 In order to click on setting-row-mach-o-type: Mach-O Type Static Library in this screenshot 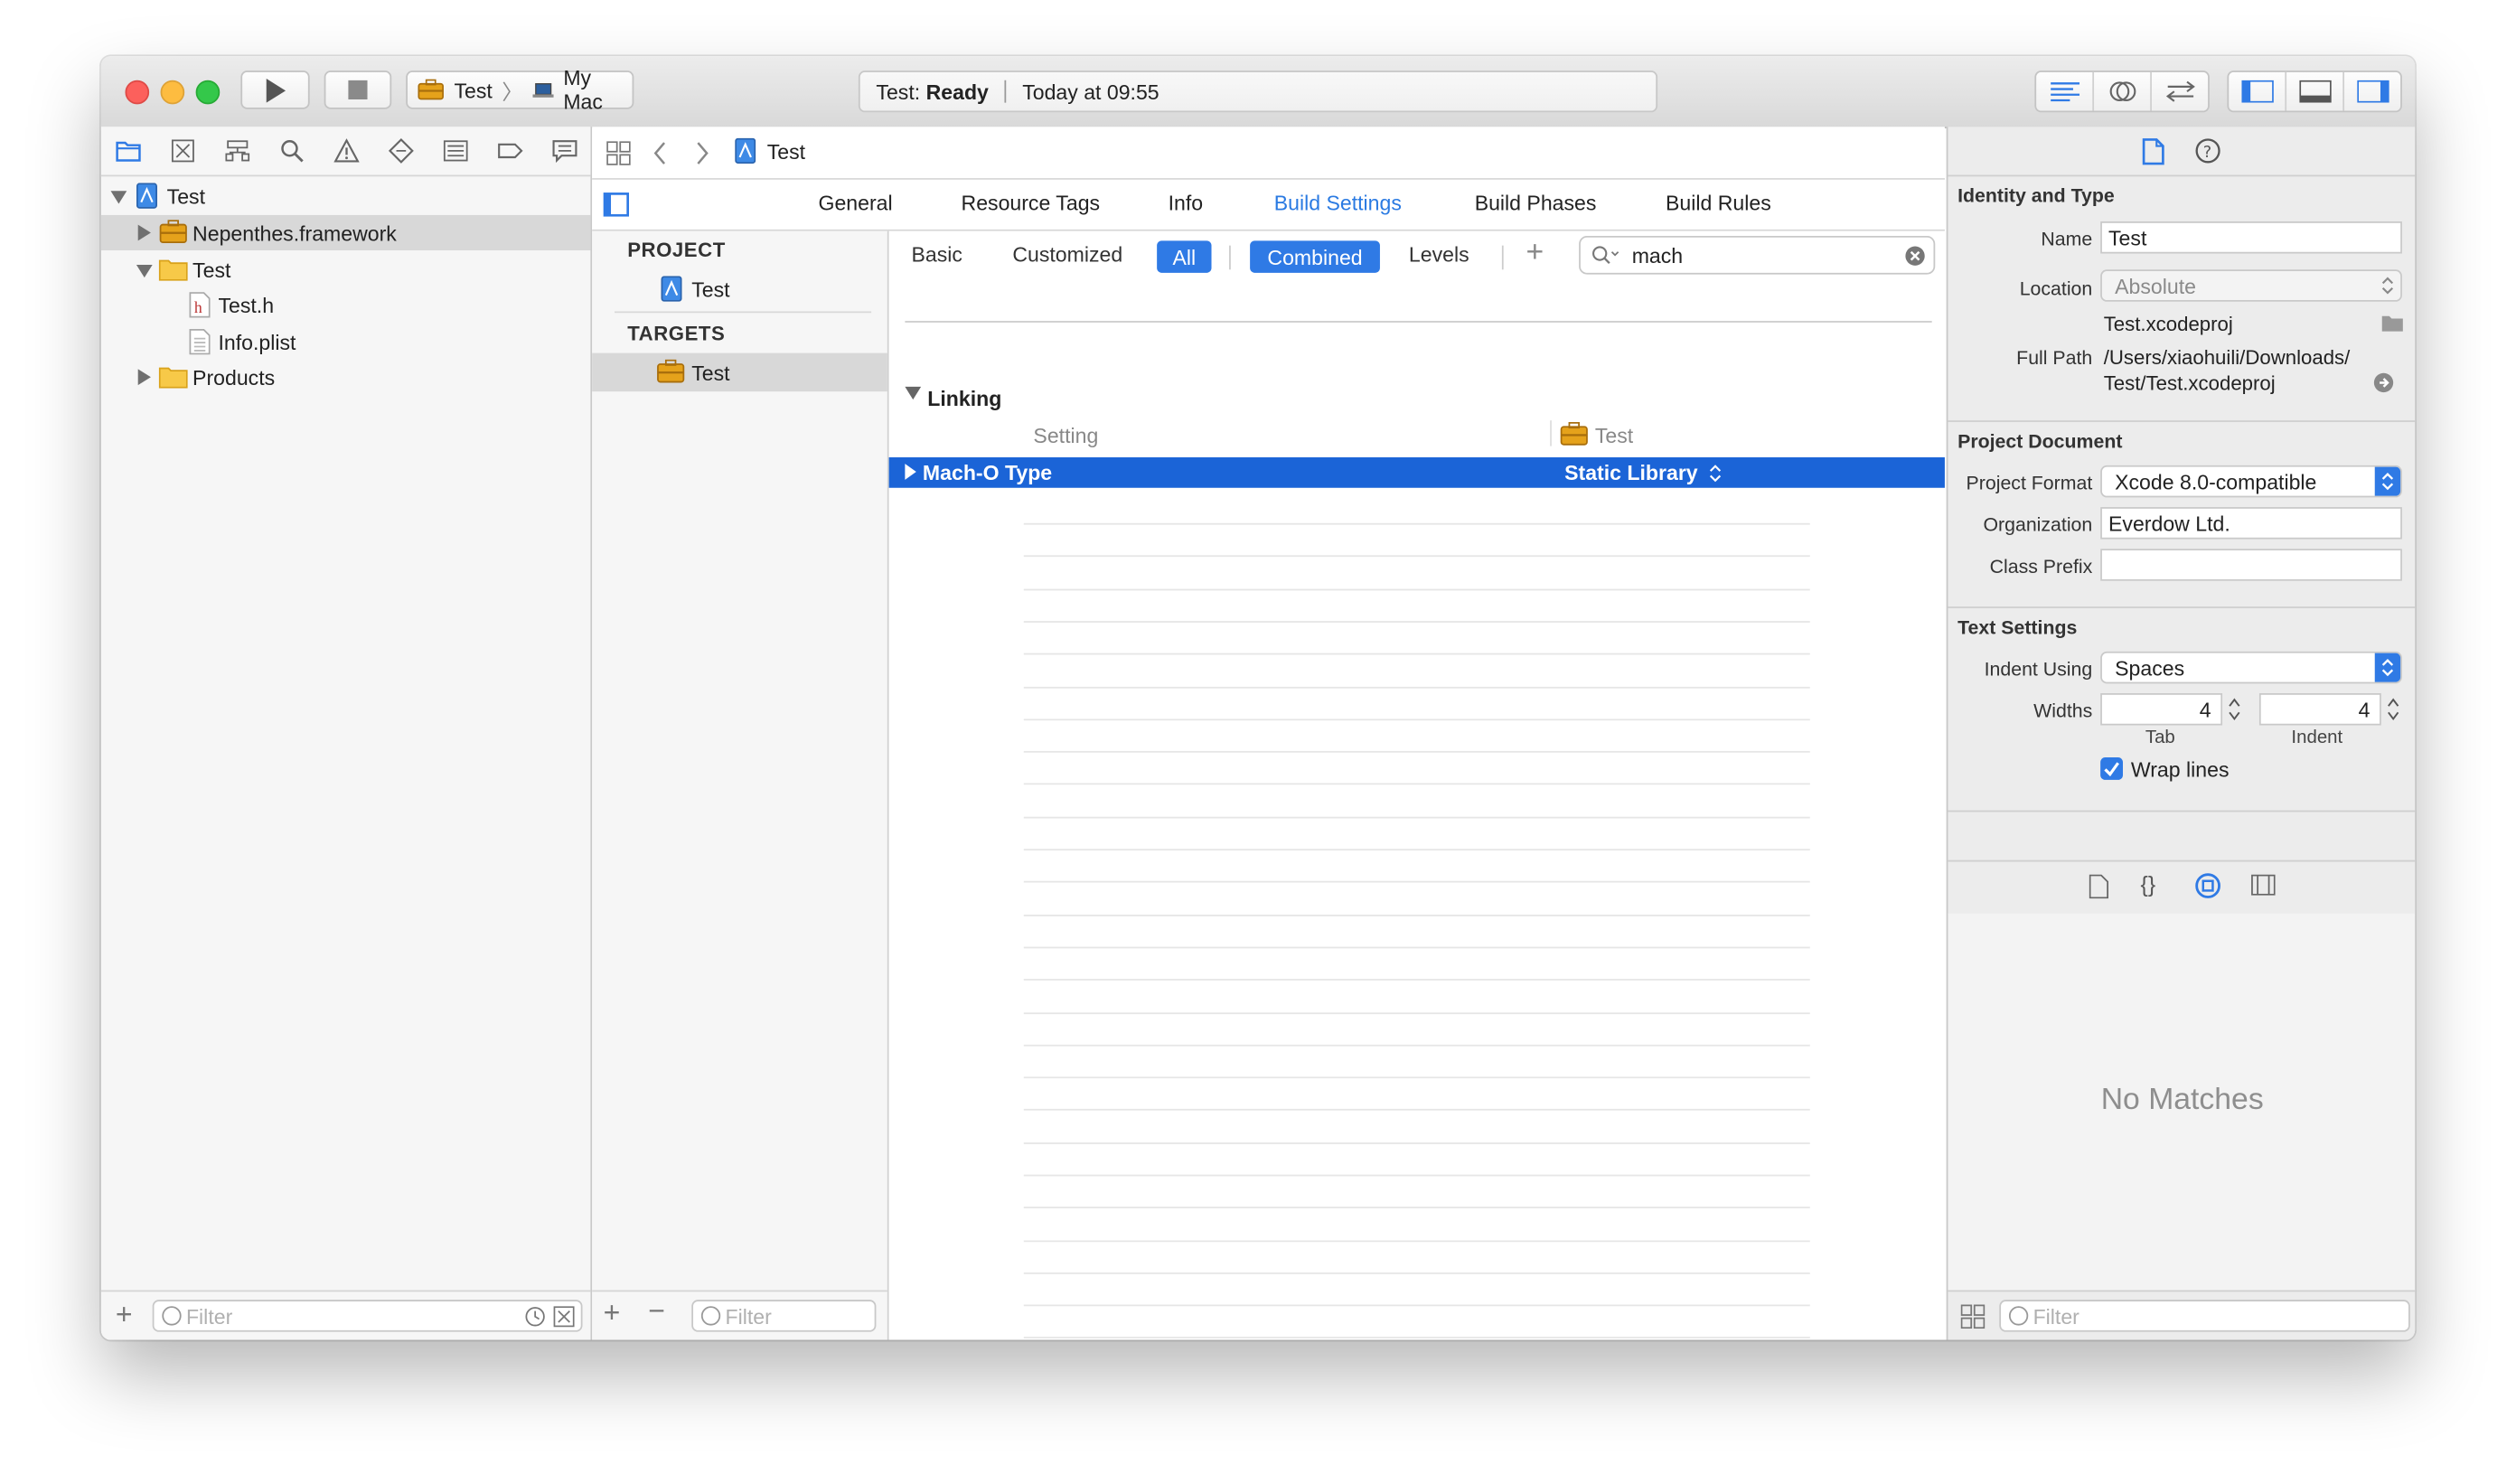, I will do `click(1416, 473)`.